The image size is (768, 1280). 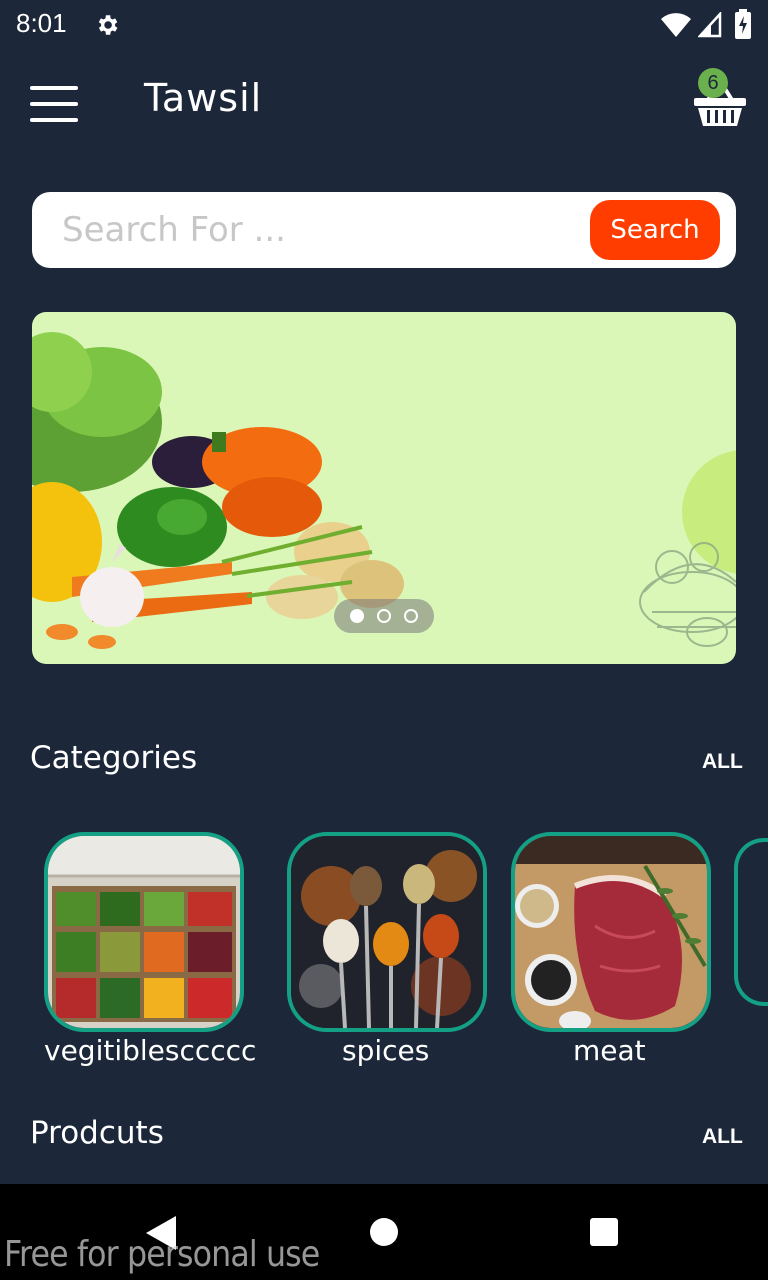 I want to click on wifi-icon, so click(x=676, y=25).